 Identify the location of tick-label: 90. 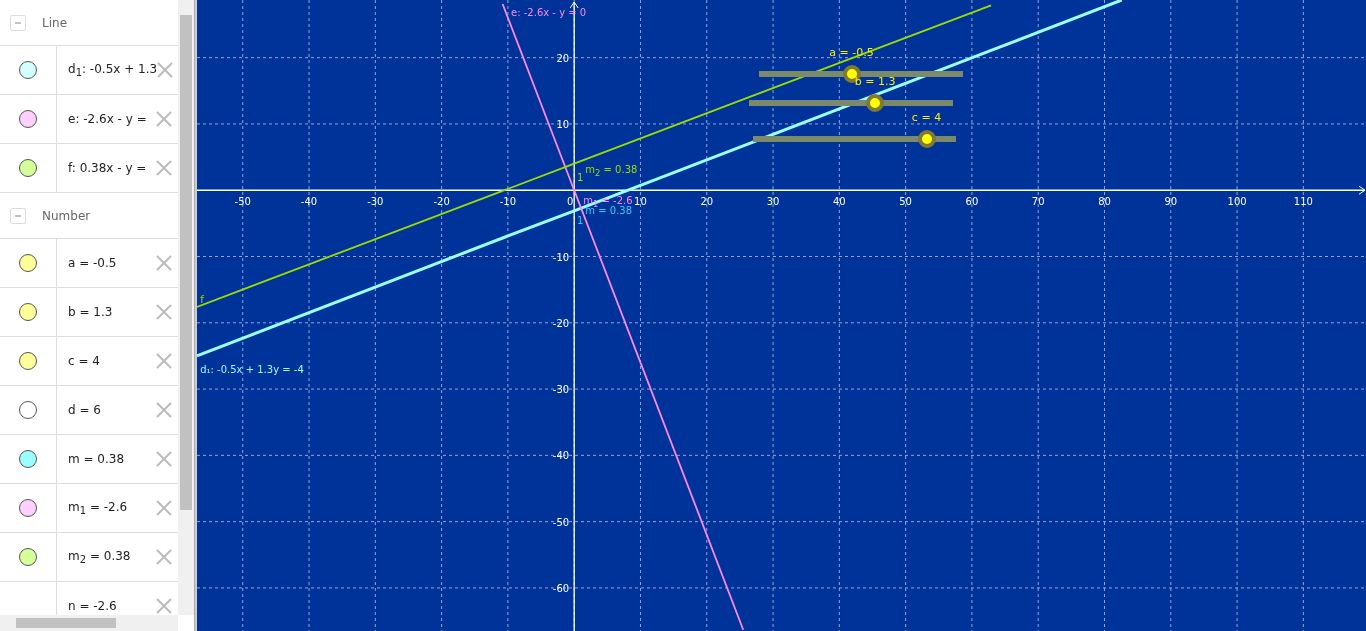
(1170, 202).